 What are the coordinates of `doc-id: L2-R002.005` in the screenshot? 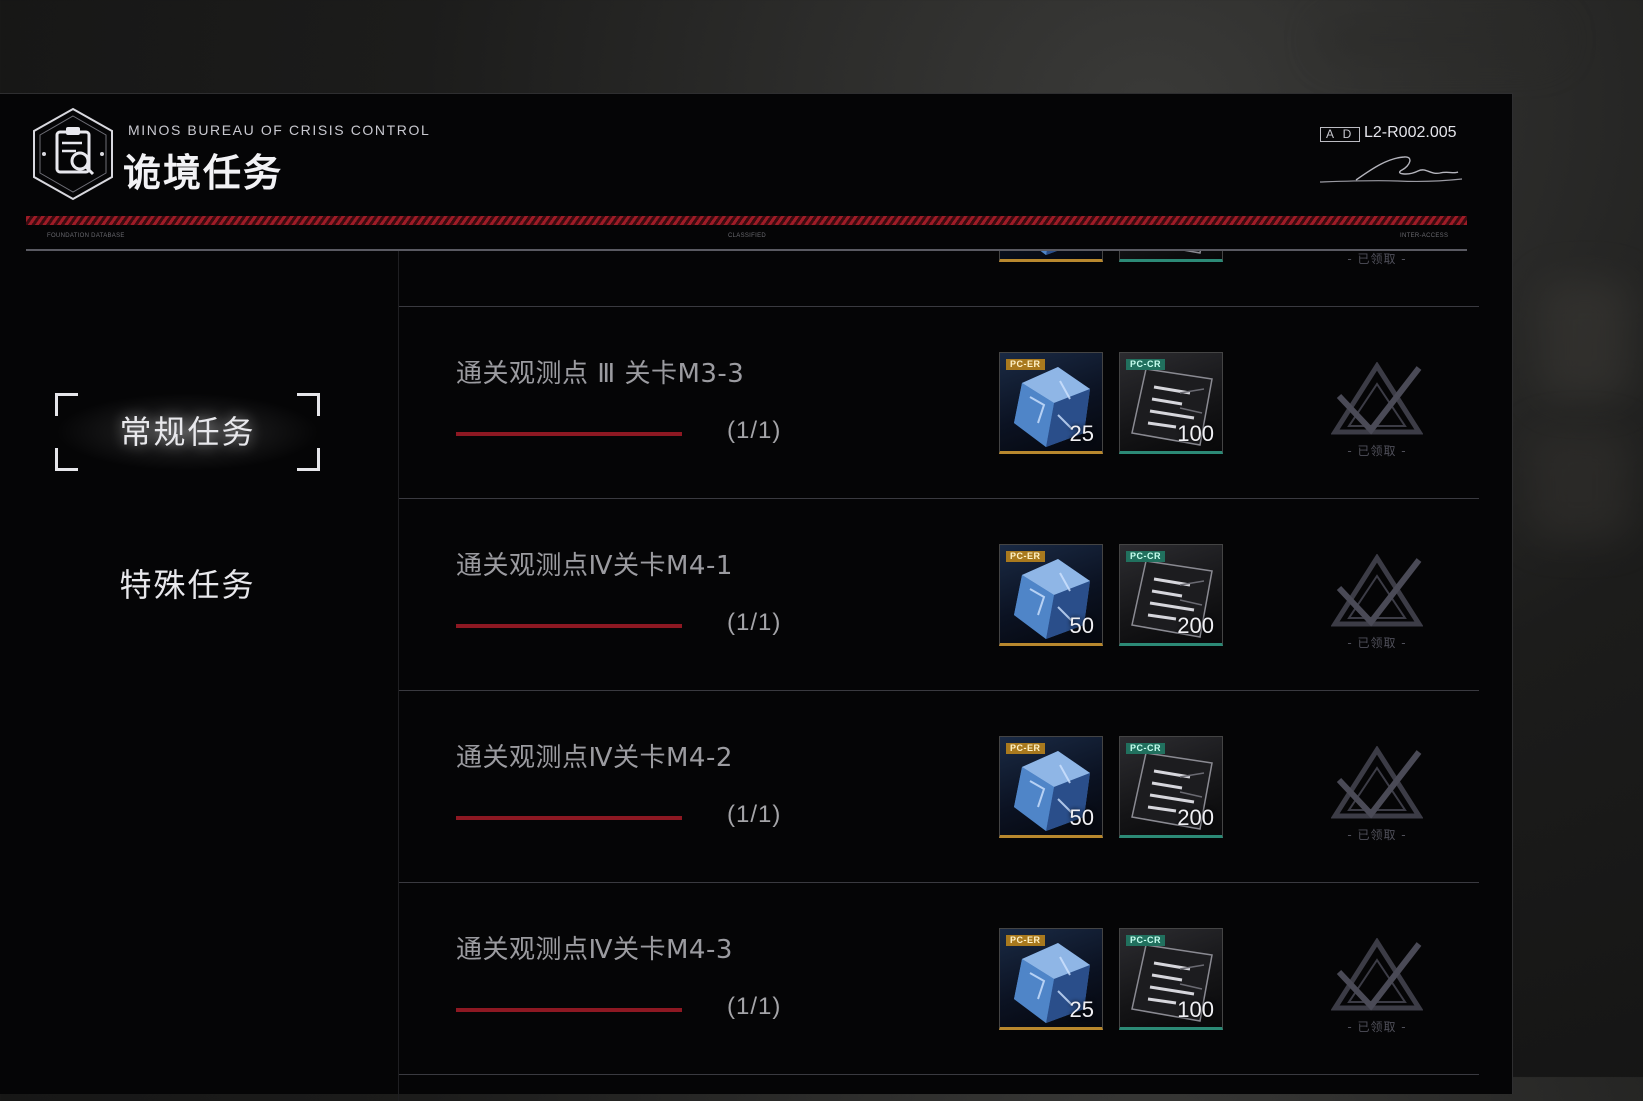 It's located at (1410, 132).